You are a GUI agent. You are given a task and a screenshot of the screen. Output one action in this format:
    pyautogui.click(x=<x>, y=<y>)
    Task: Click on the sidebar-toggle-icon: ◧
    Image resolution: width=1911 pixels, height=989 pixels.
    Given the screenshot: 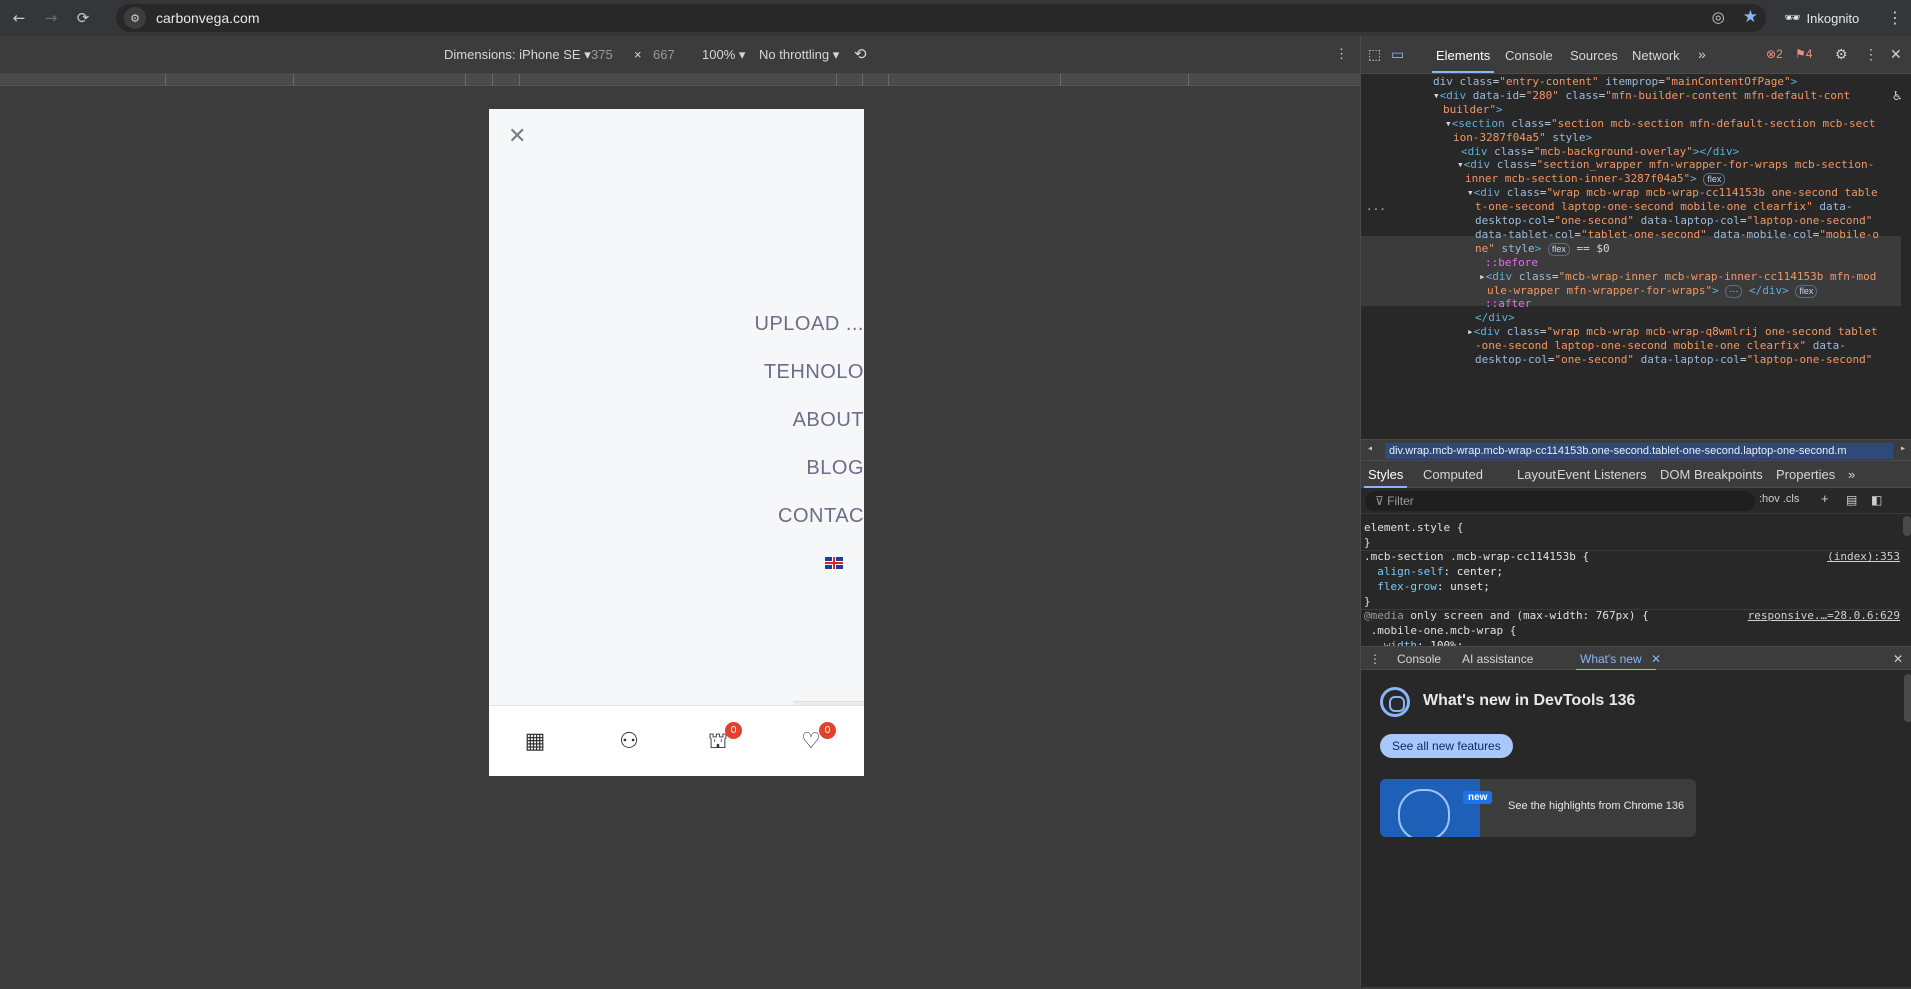 What is the action you would take?
    pyautogui.click(x=1876, y=500)
    